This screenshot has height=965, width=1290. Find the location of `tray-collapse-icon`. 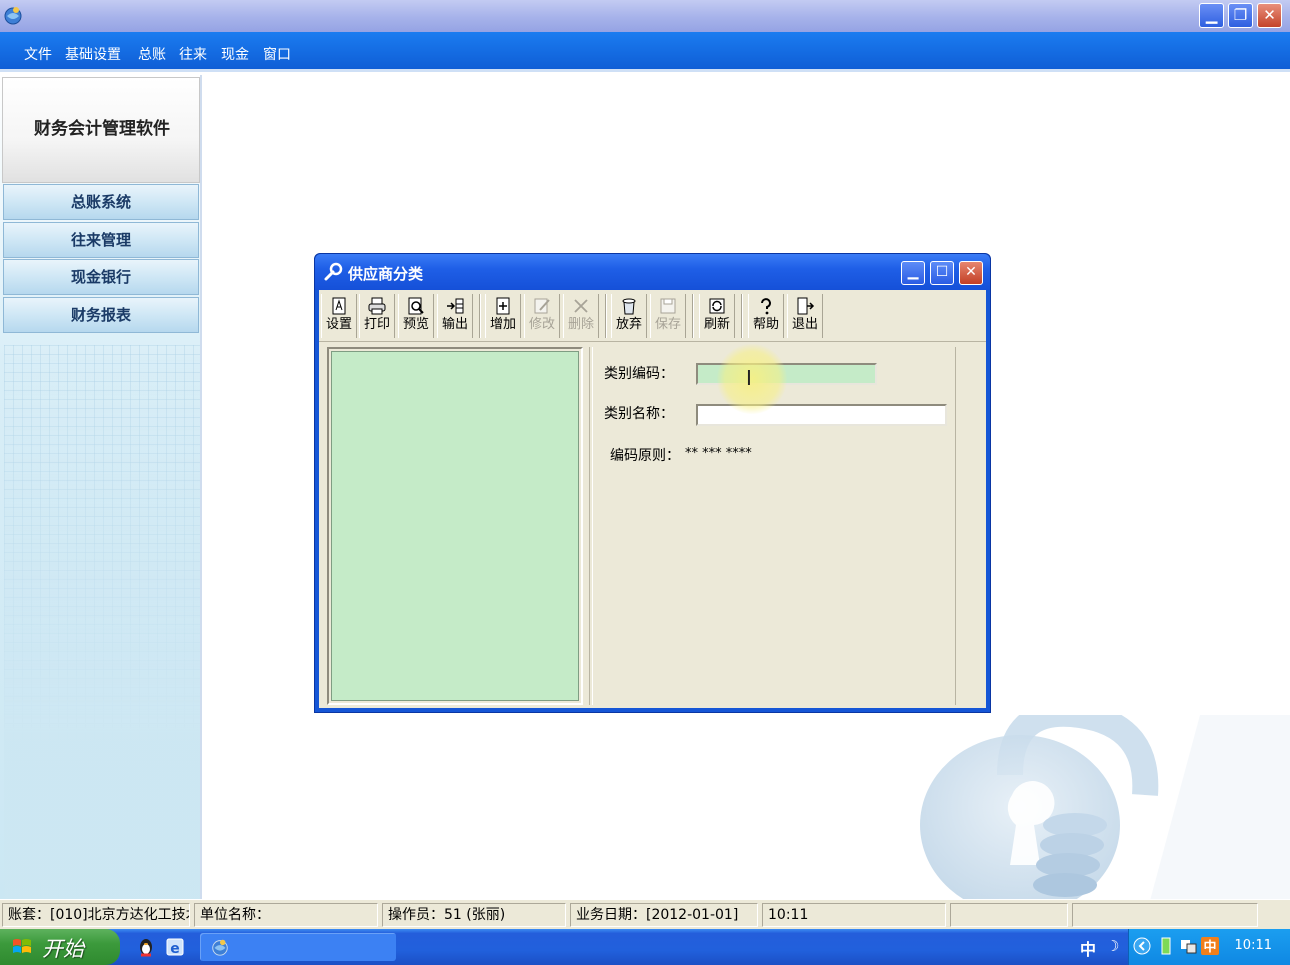

tray-collapse-icon is located at coordinates (1142, 946).